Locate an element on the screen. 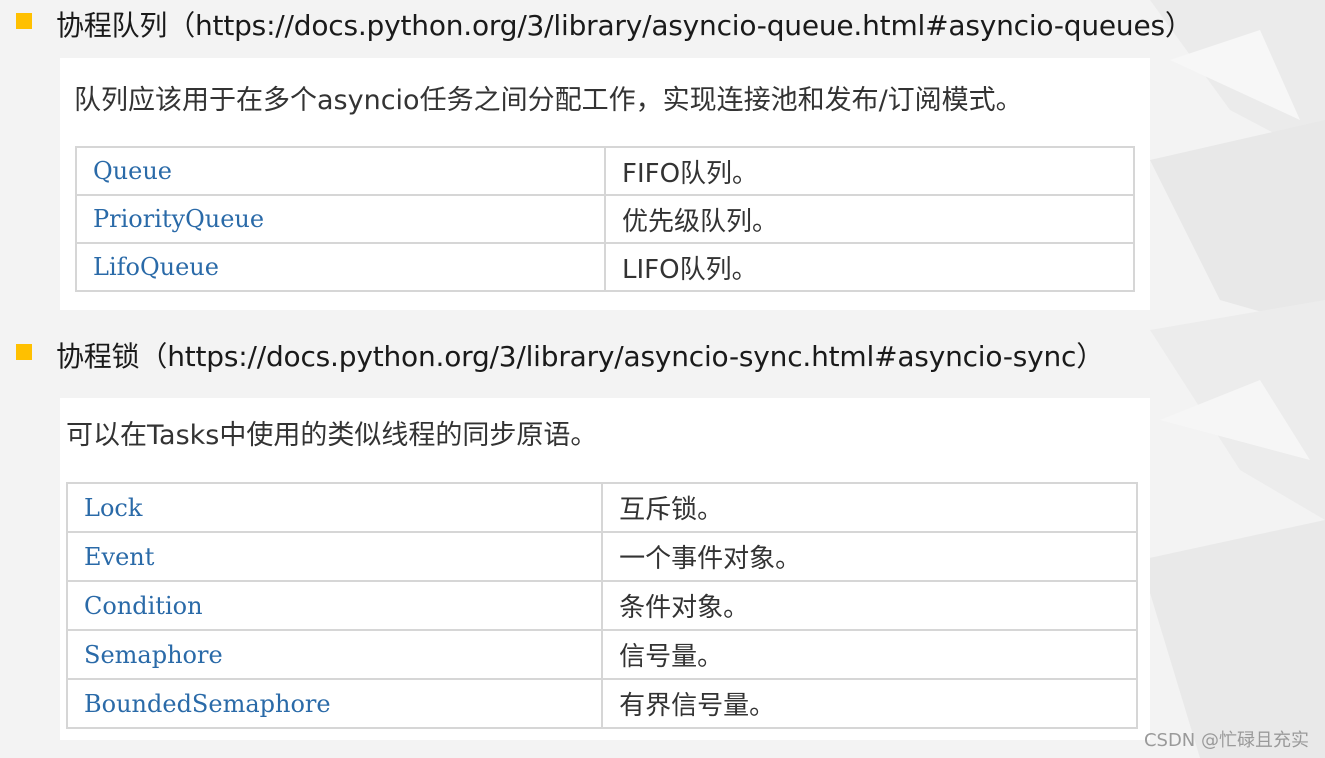  class-description: 互斥锁。 is located at coordinates (869, 507).